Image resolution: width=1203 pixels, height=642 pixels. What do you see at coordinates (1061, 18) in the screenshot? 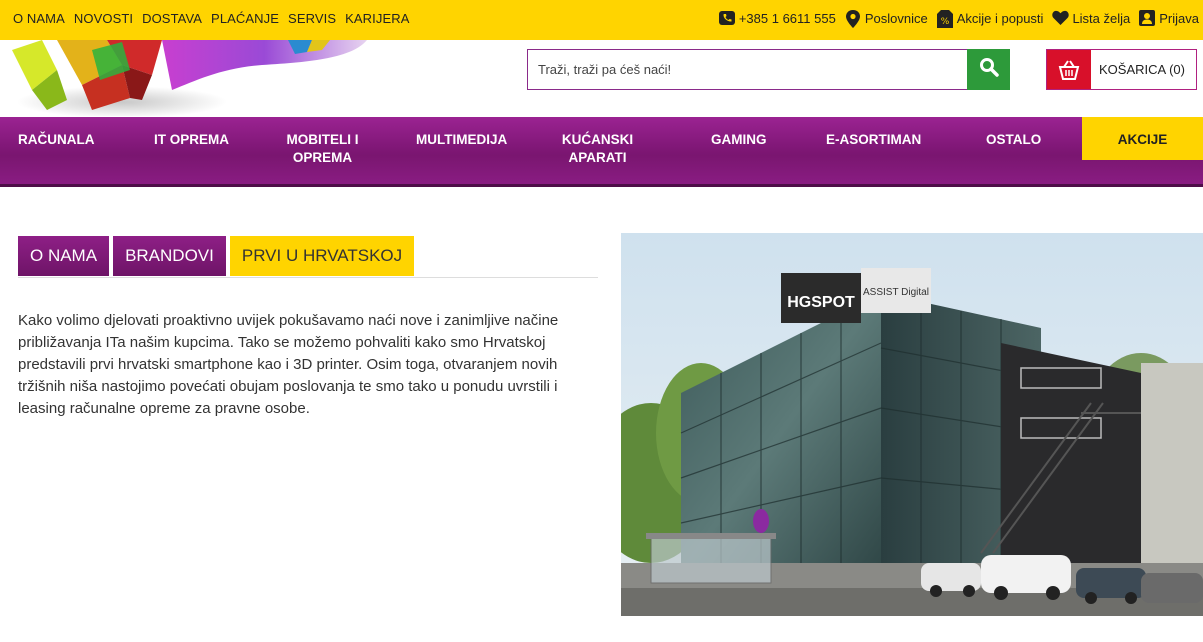
I see `heart-icon` at bounding box center [1061, 18].